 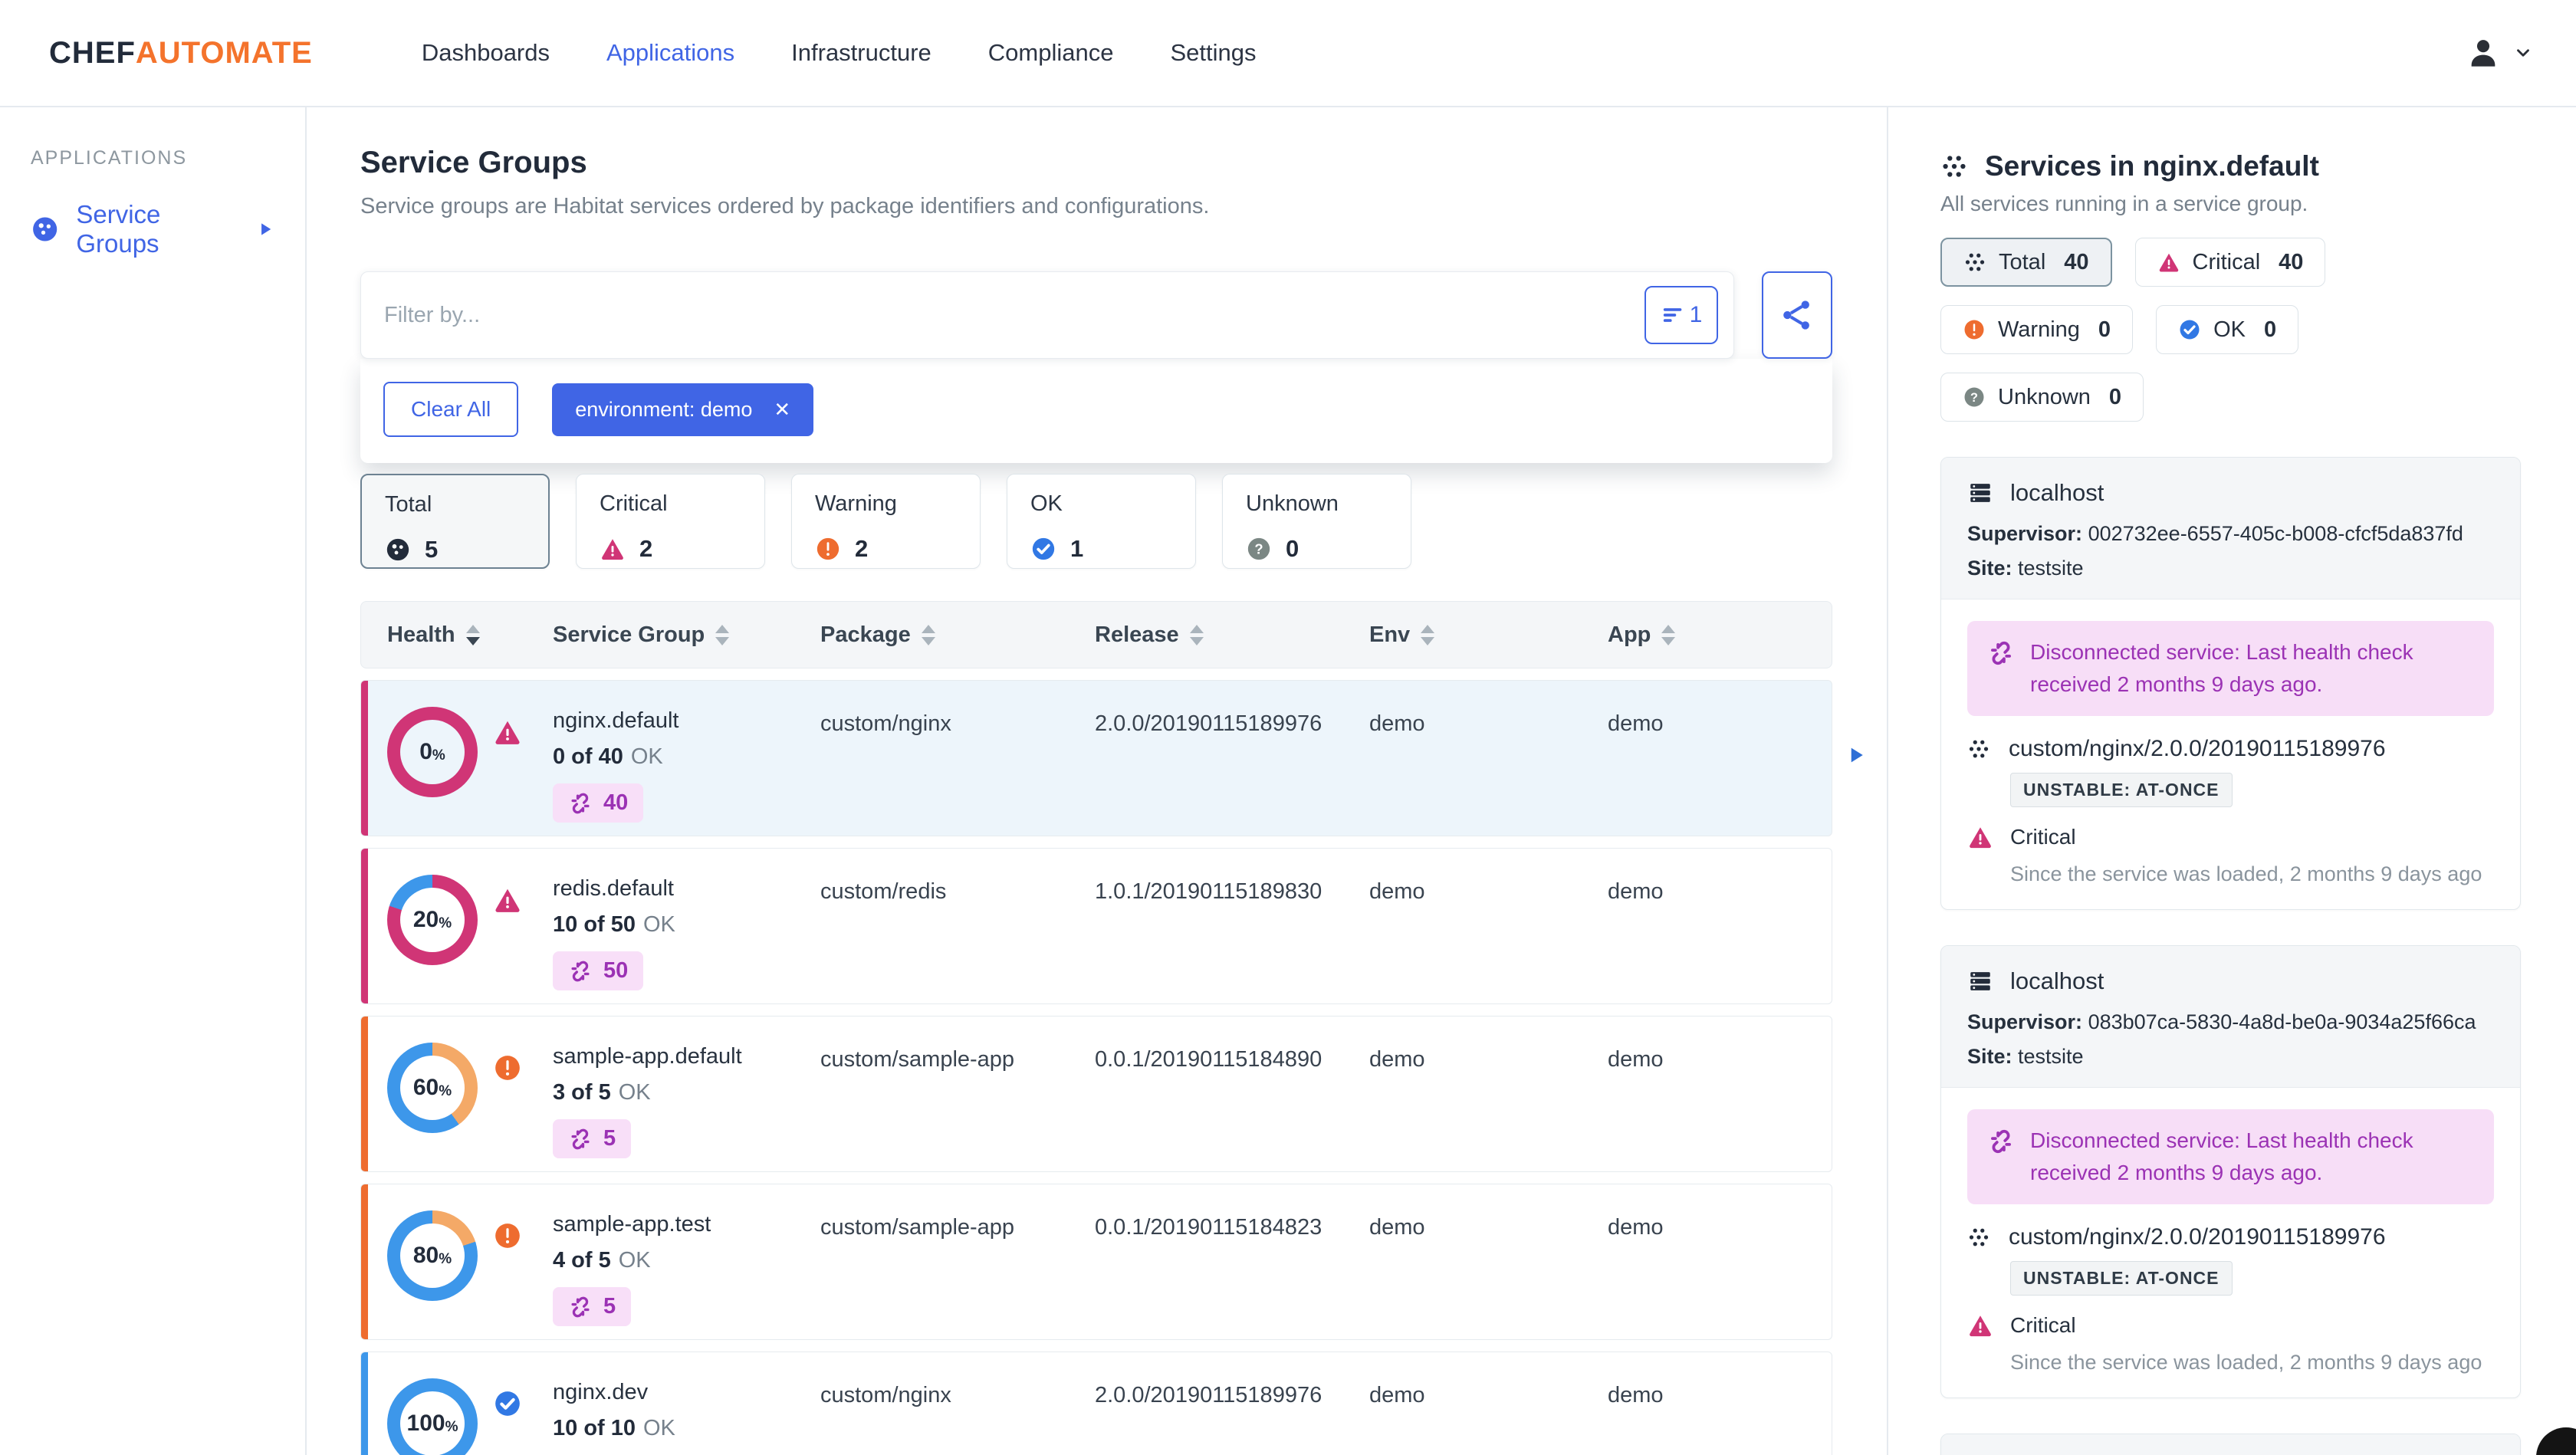 I want to click on tile-count: 2, so click(x=646, y=548).